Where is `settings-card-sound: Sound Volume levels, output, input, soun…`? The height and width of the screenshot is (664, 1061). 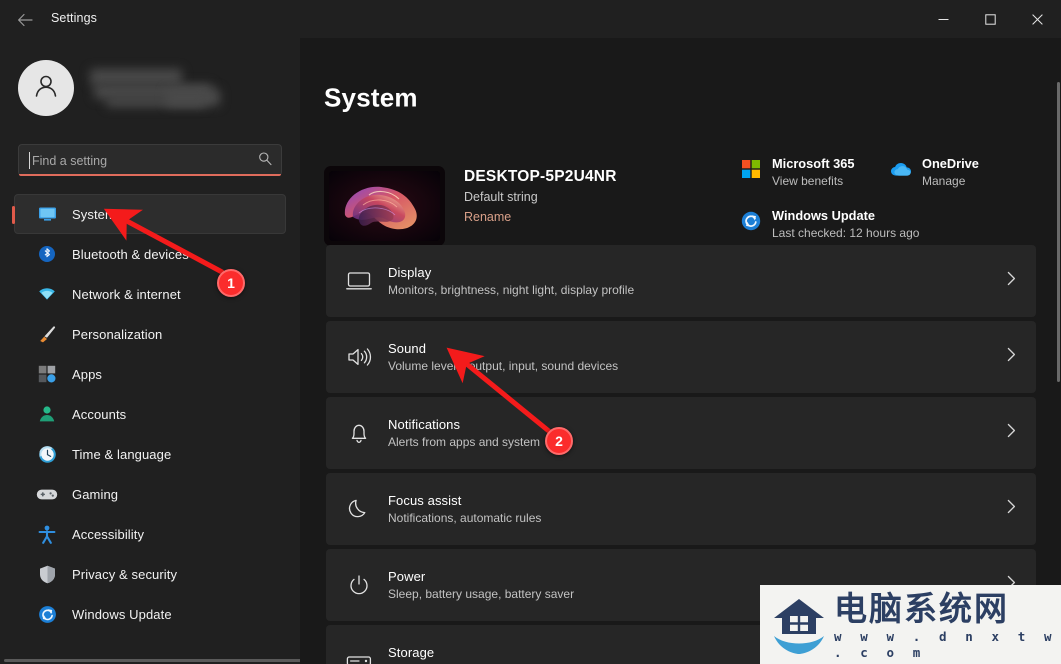
settings-card-sound: Sound Volume levels, output, input, soun… is located at coordinates (681, 357).